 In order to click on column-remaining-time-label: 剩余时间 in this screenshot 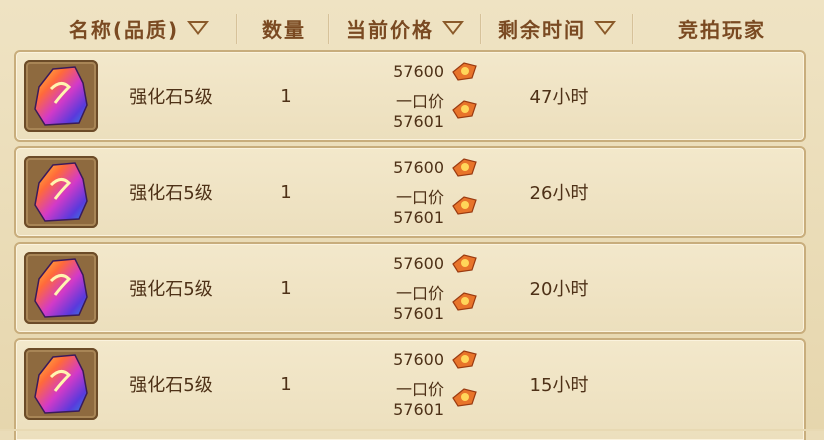, I will do `click(542, 29)`.